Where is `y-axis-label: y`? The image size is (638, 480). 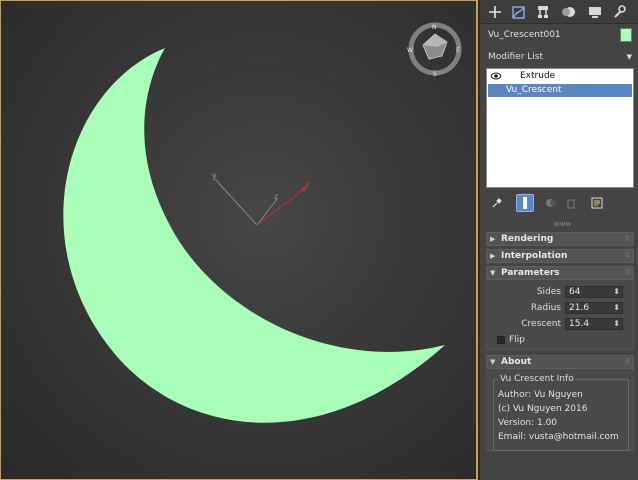
y-axis-label: y is located at coordinates (214, 175).